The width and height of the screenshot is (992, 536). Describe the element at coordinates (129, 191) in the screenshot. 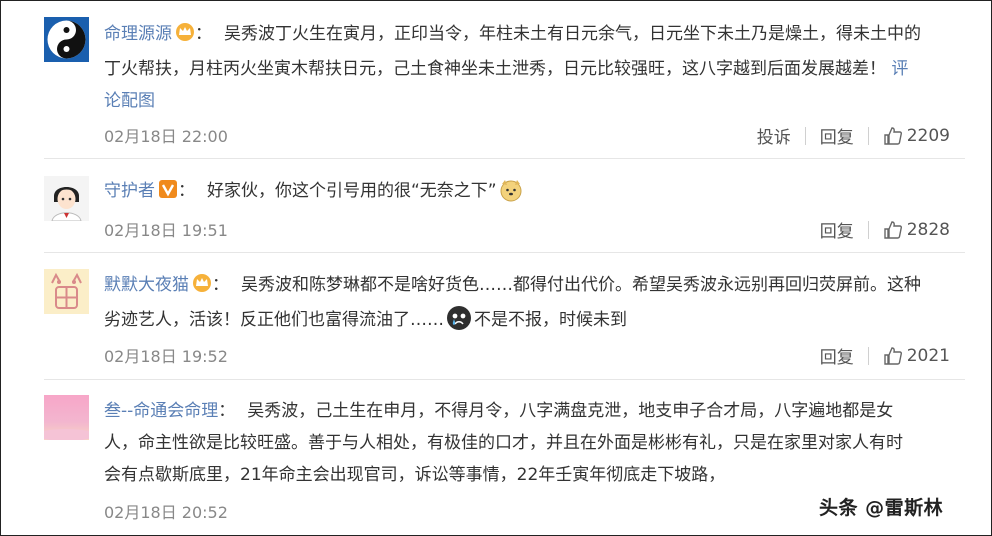

I see `username-link: 守护者` at that location.